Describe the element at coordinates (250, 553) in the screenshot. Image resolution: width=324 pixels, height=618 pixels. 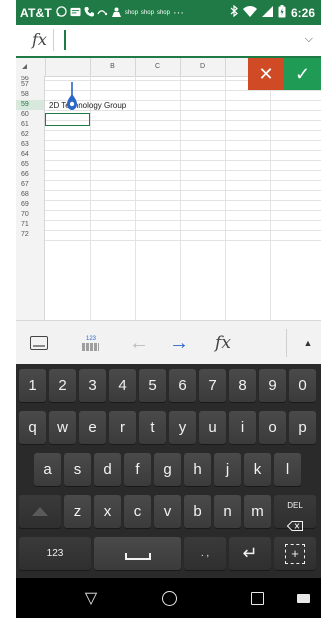
I see `enter-key: ↵` at that location.